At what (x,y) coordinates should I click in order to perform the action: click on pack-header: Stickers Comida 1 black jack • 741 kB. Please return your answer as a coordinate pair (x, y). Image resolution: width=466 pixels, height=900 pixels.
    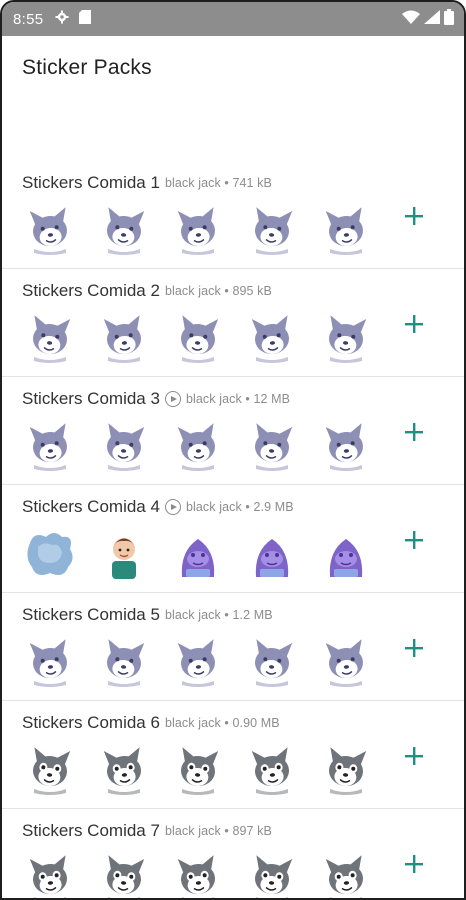
    Looking at the image, I should click on (147, 183).